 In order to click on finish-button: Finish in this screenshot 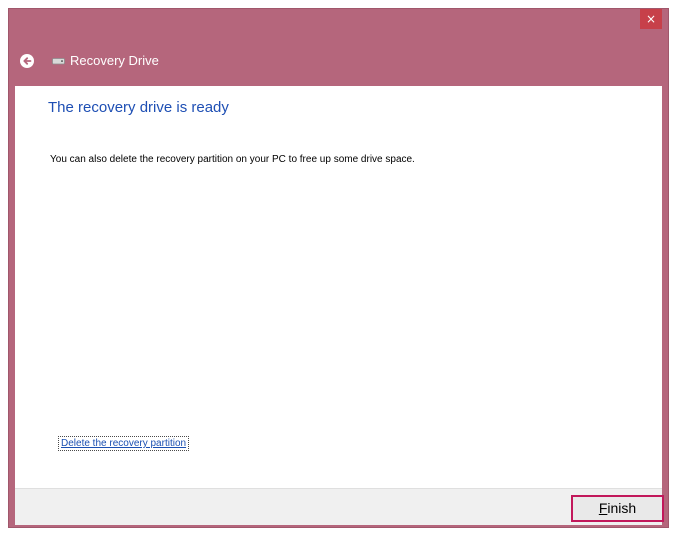, I will do `click(617, 508)`.